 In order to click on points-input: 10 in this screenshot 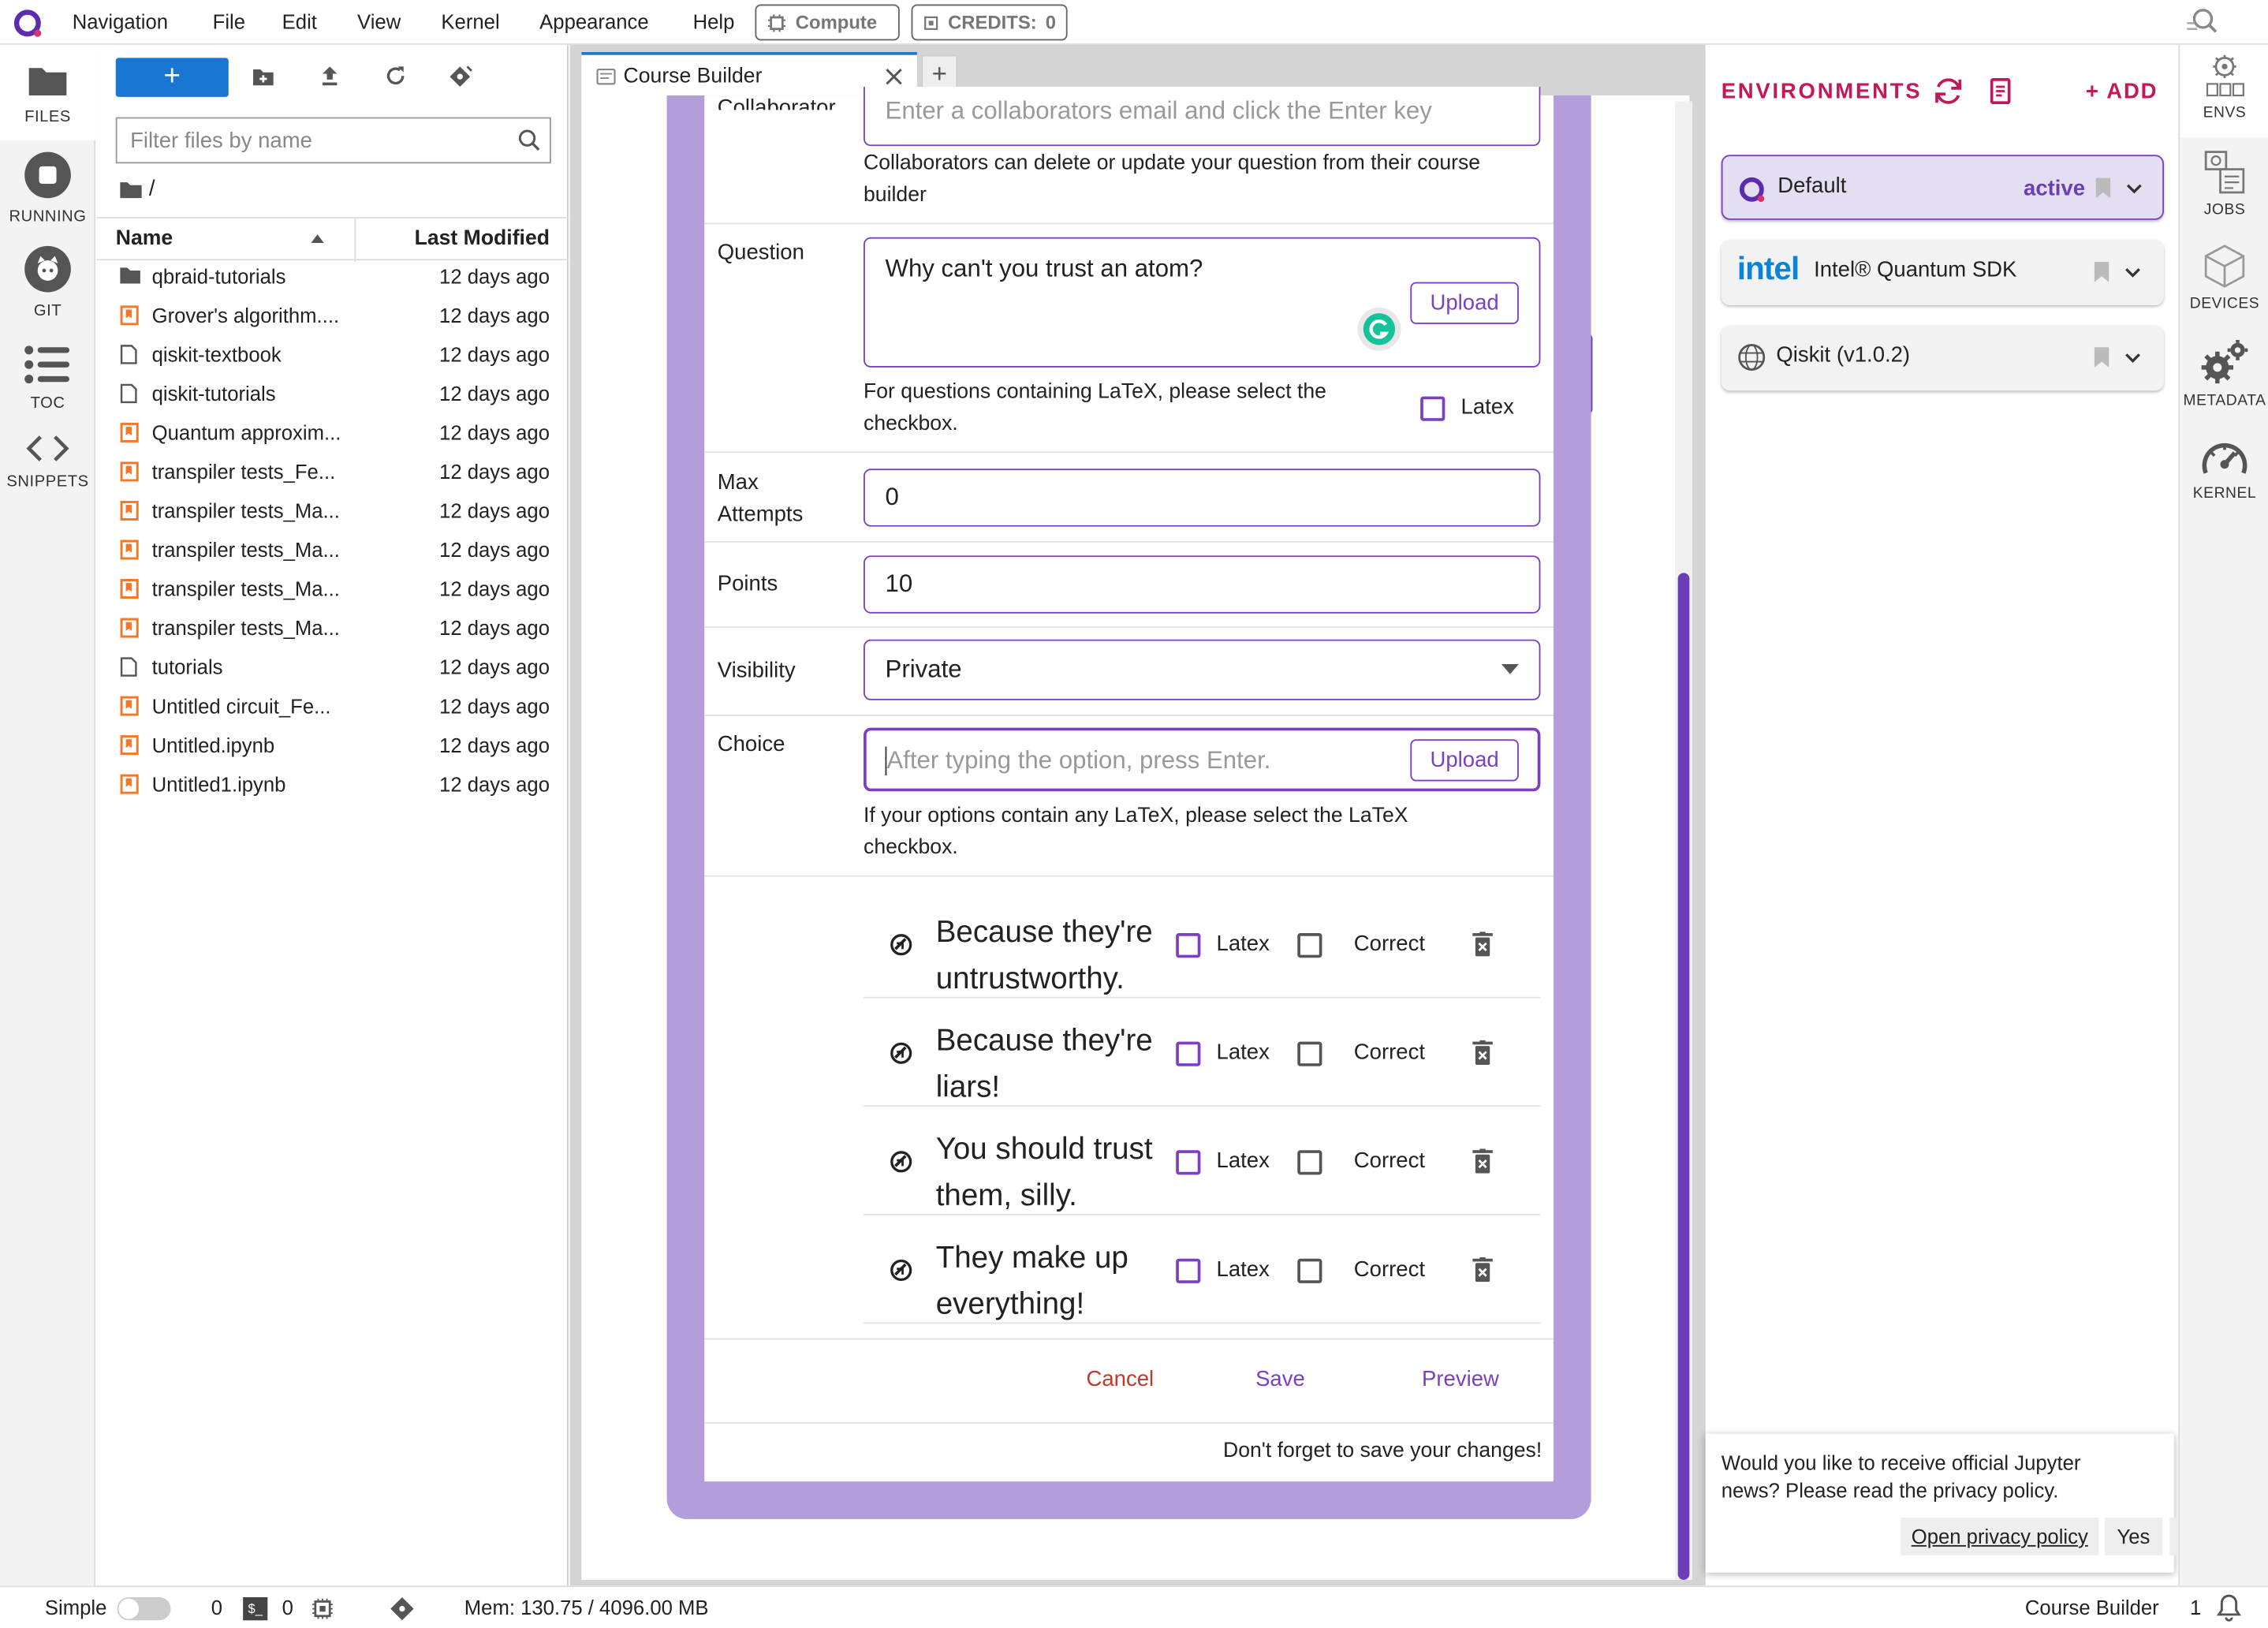, I will do `click(1203, 584)`.